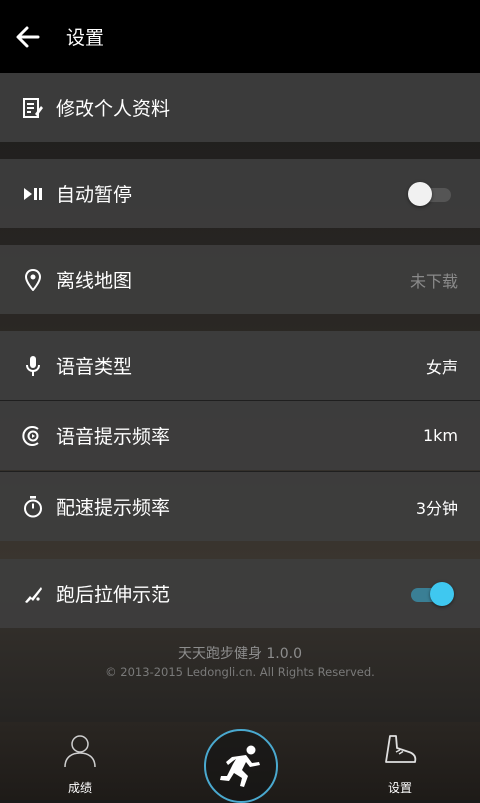  What do you see at coordinates (440, 435) in the screenshot?
I see `setting-value: 1km` at bounding box center [440, 435].